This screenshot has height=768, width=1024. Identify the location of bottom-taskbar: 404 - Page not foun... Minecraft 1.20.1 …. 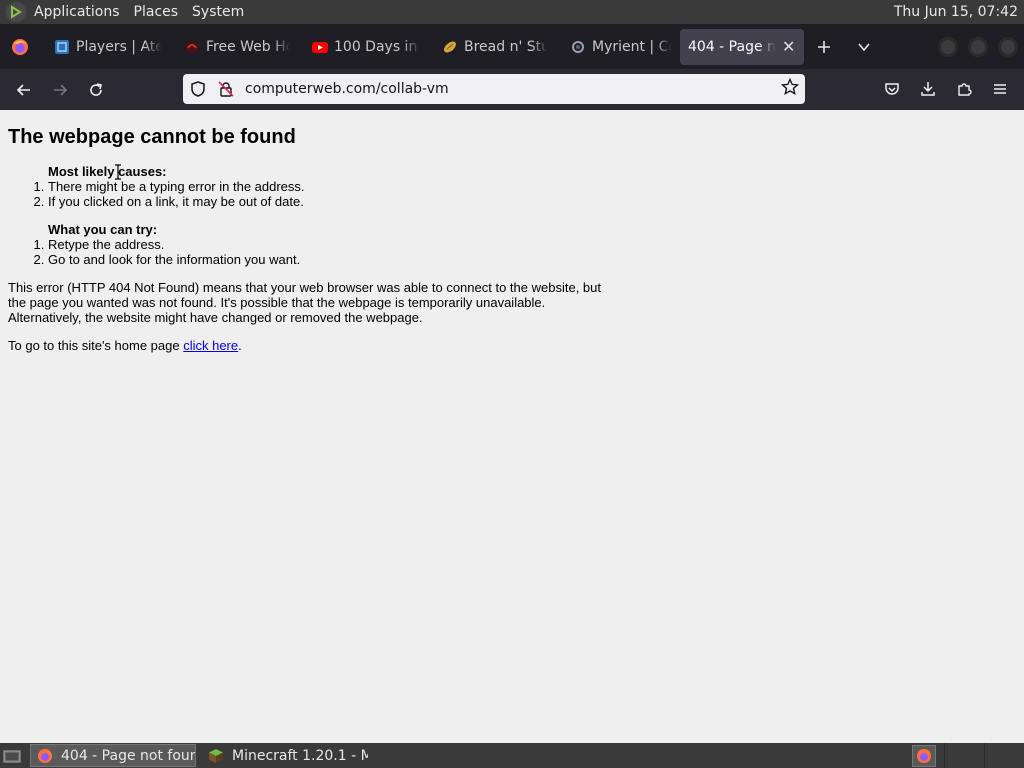
(512, 755).